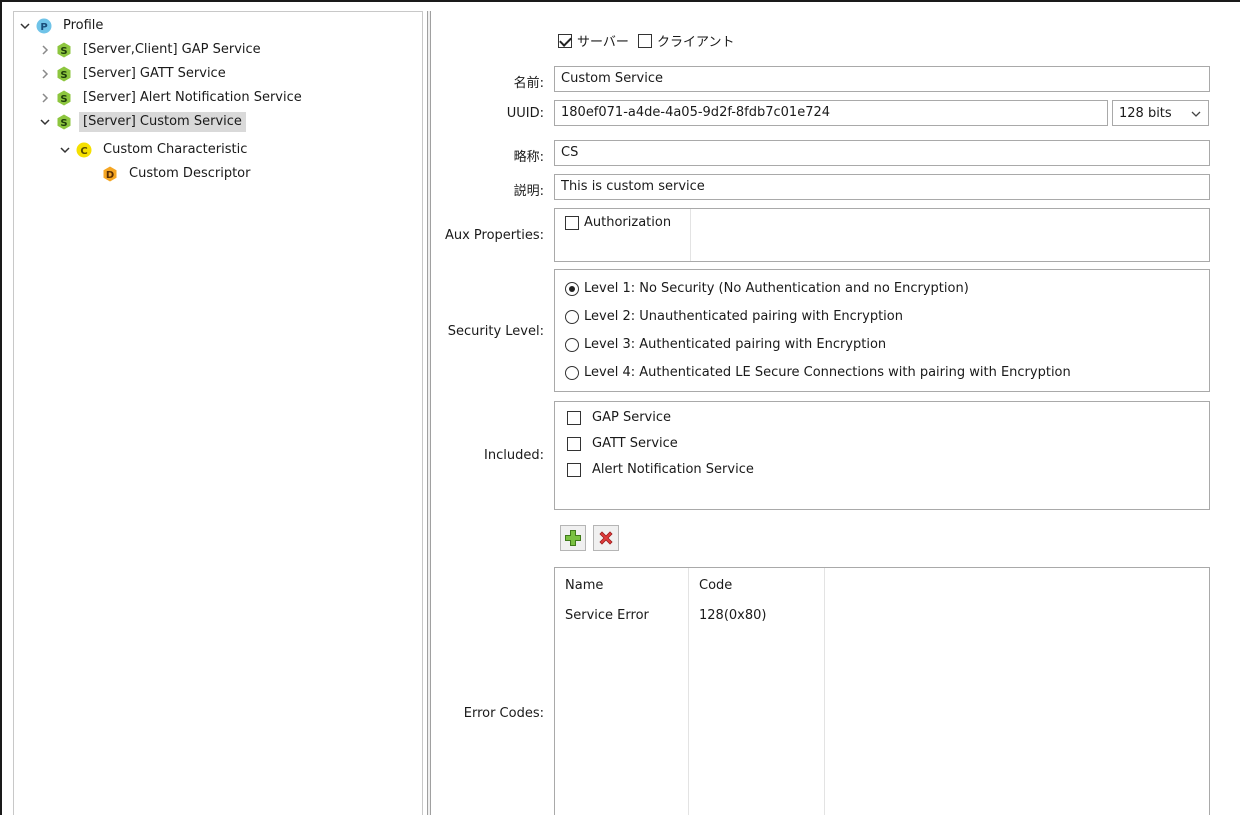 The width and height of the screenshot is (1240, 815). Describe the element at coordinates (154, 73) in the screenshot. I see `tree-item-label: [Server] GATT Service` at that location.